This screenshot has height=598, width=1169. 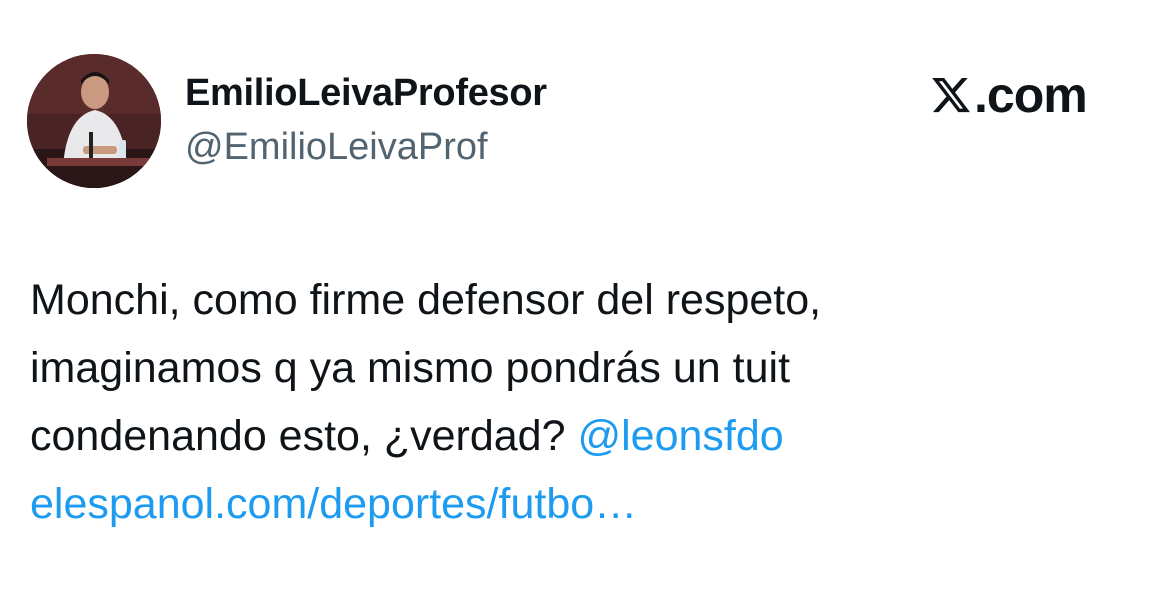 I want to click on user-handle: @EmilioLeivaProf, so click(x=336, y=147).